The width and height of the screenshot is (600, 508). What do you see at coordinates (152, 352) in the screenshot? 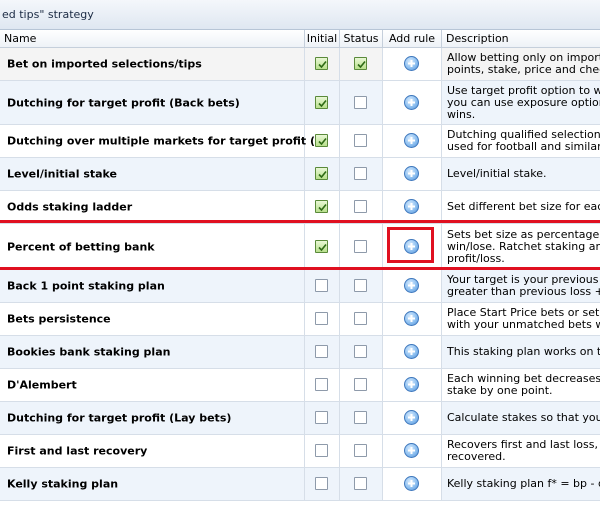
I see `rule-name-cell: Bookies bank staking plan` at bounding box center [152, 352].